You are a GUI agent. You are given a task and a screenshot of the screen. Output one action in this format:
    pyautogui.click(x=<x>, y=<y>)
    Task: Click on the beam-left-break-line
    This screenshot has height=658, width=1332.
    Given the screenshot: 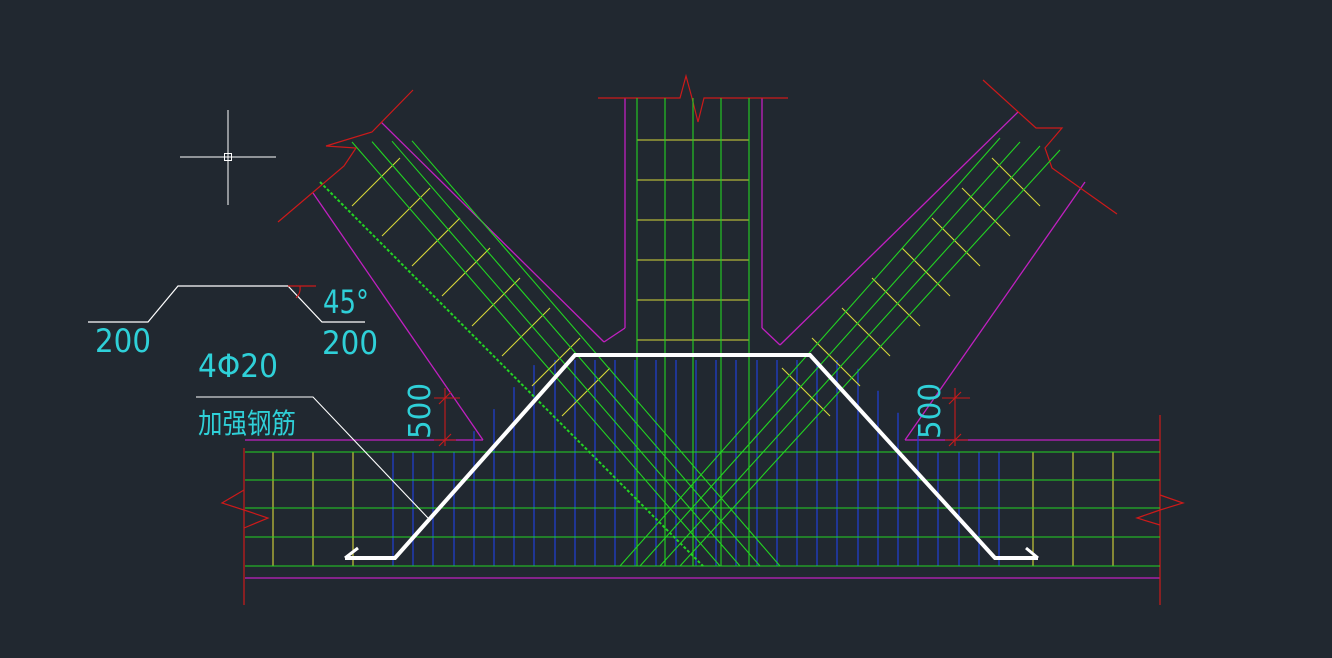 What is the action you would take?
    pyautogui.click(x=245, y=509)
    